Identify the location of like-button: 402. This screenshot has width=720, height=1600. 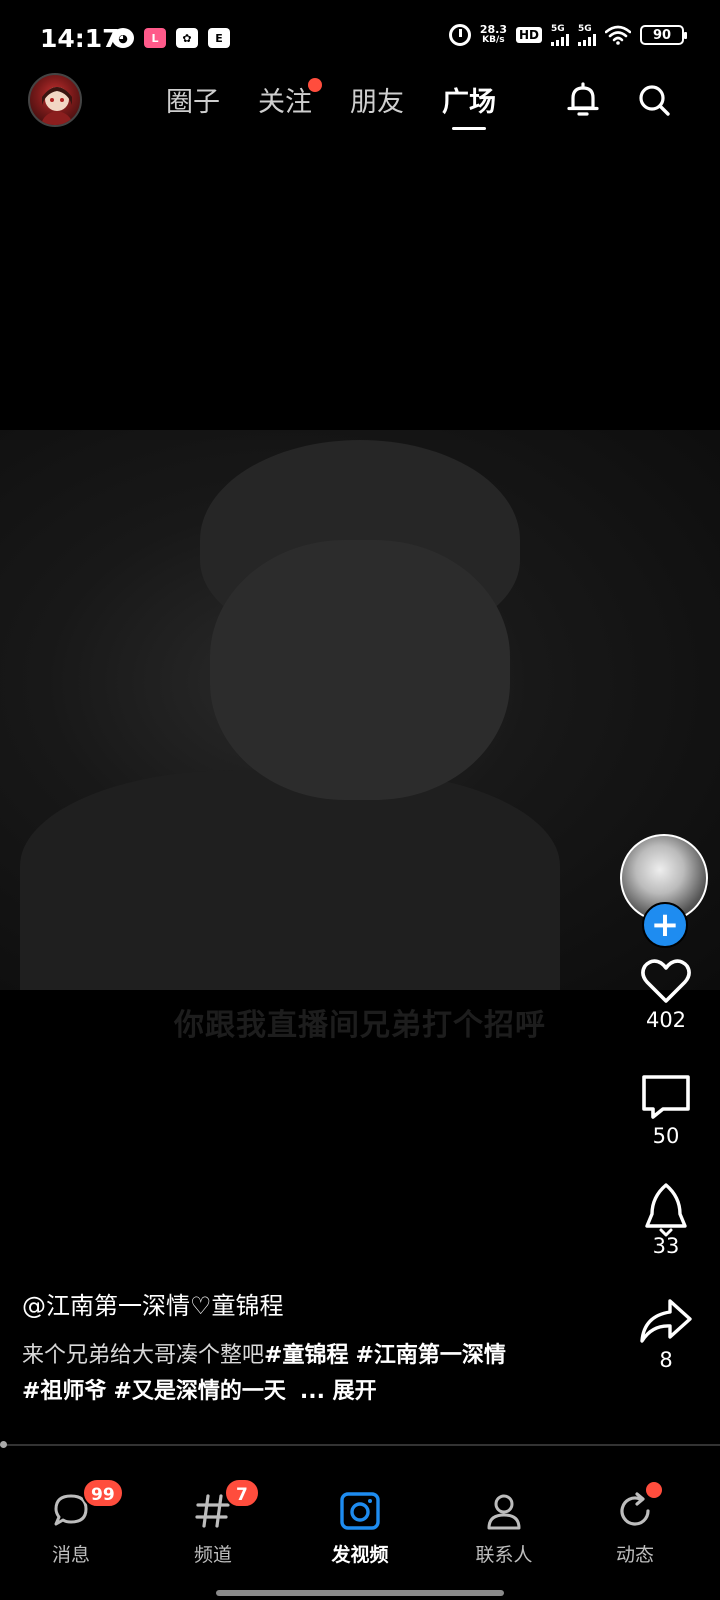
(666, 994).